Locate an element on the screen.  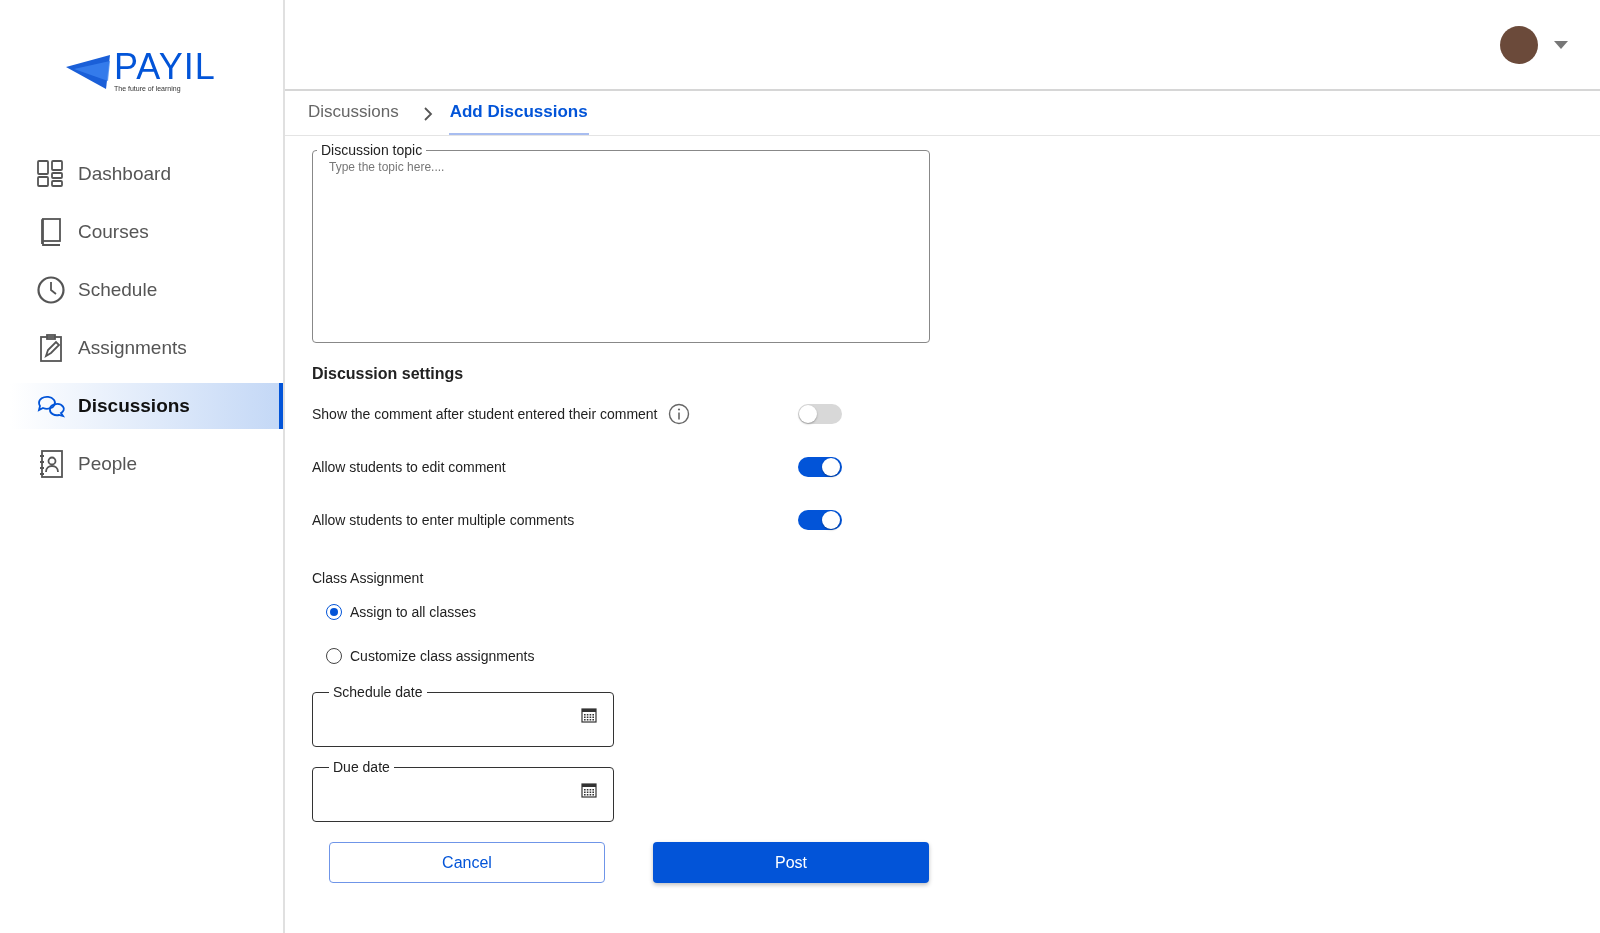
outline-button: Cancel is located at coordinates (467, 862).